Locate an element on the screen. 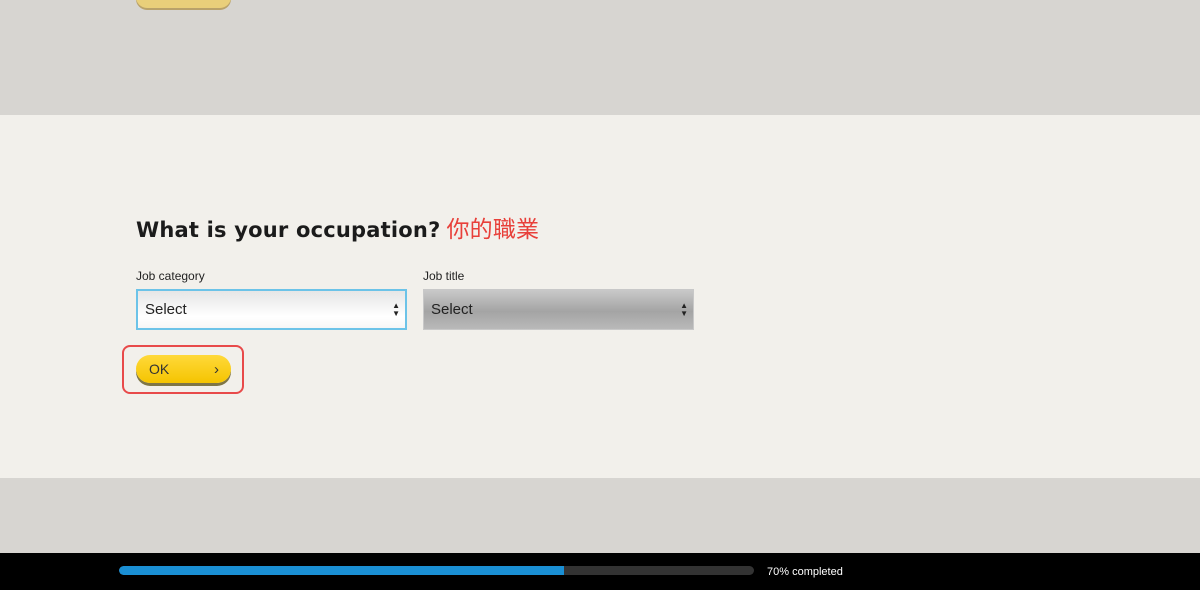 The image size is (1200, 590). previous-ok-button is located at coordinates (183, 4).